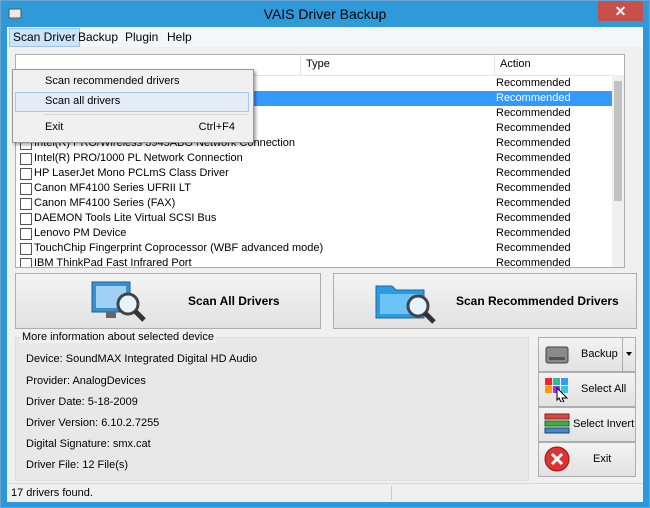  What do you see at coordinates (316, 188) in the screenshot?
I see `table-row: Canon MF4100 Series UFRII LT Recommended` at bounding box center [316, 188].